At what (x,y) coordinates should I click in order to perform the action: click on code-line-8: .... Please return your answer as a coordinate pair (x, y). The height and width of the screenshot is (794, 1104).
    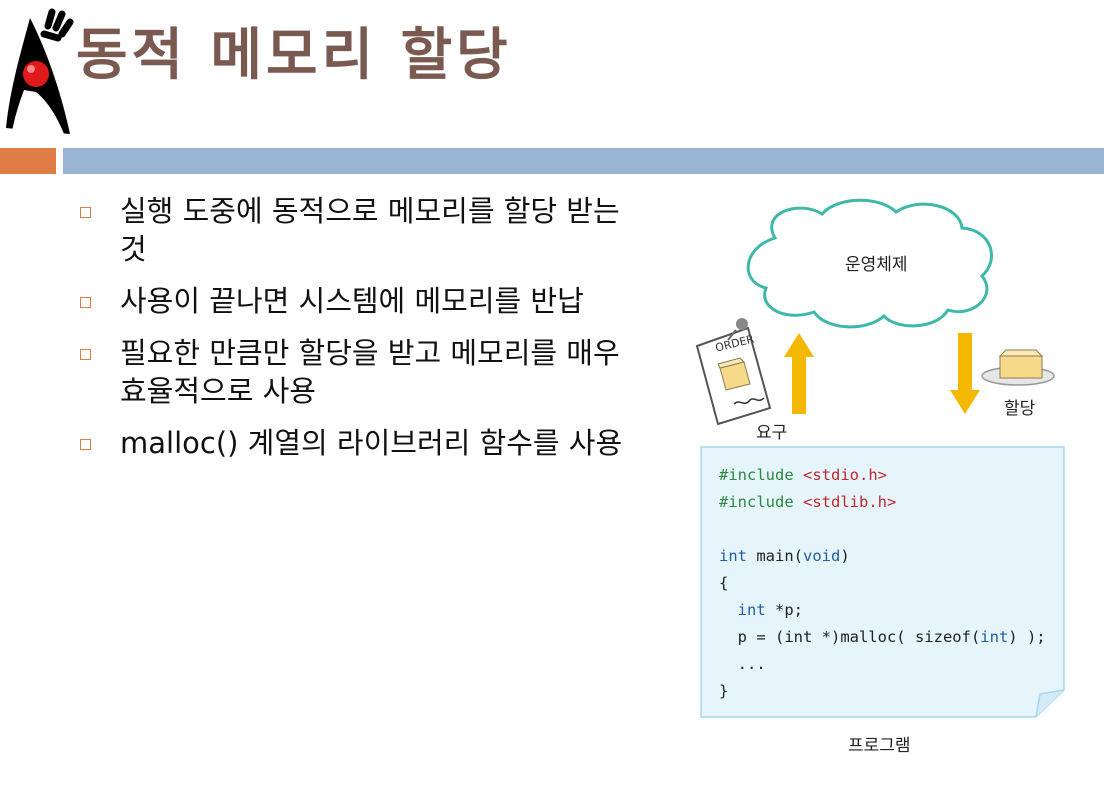
    Looking at the image, I should click on (742, 664).